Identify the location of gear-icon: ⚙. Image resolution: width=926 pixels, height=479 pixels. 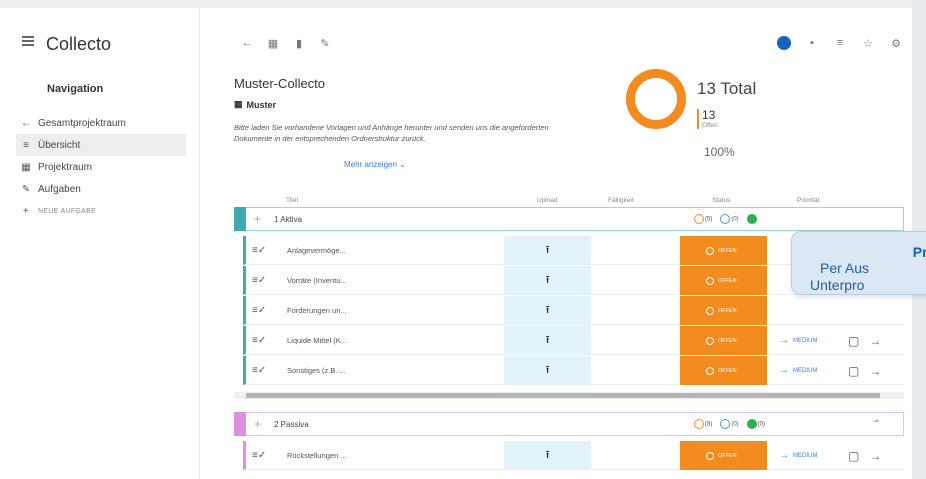
(896, 43).